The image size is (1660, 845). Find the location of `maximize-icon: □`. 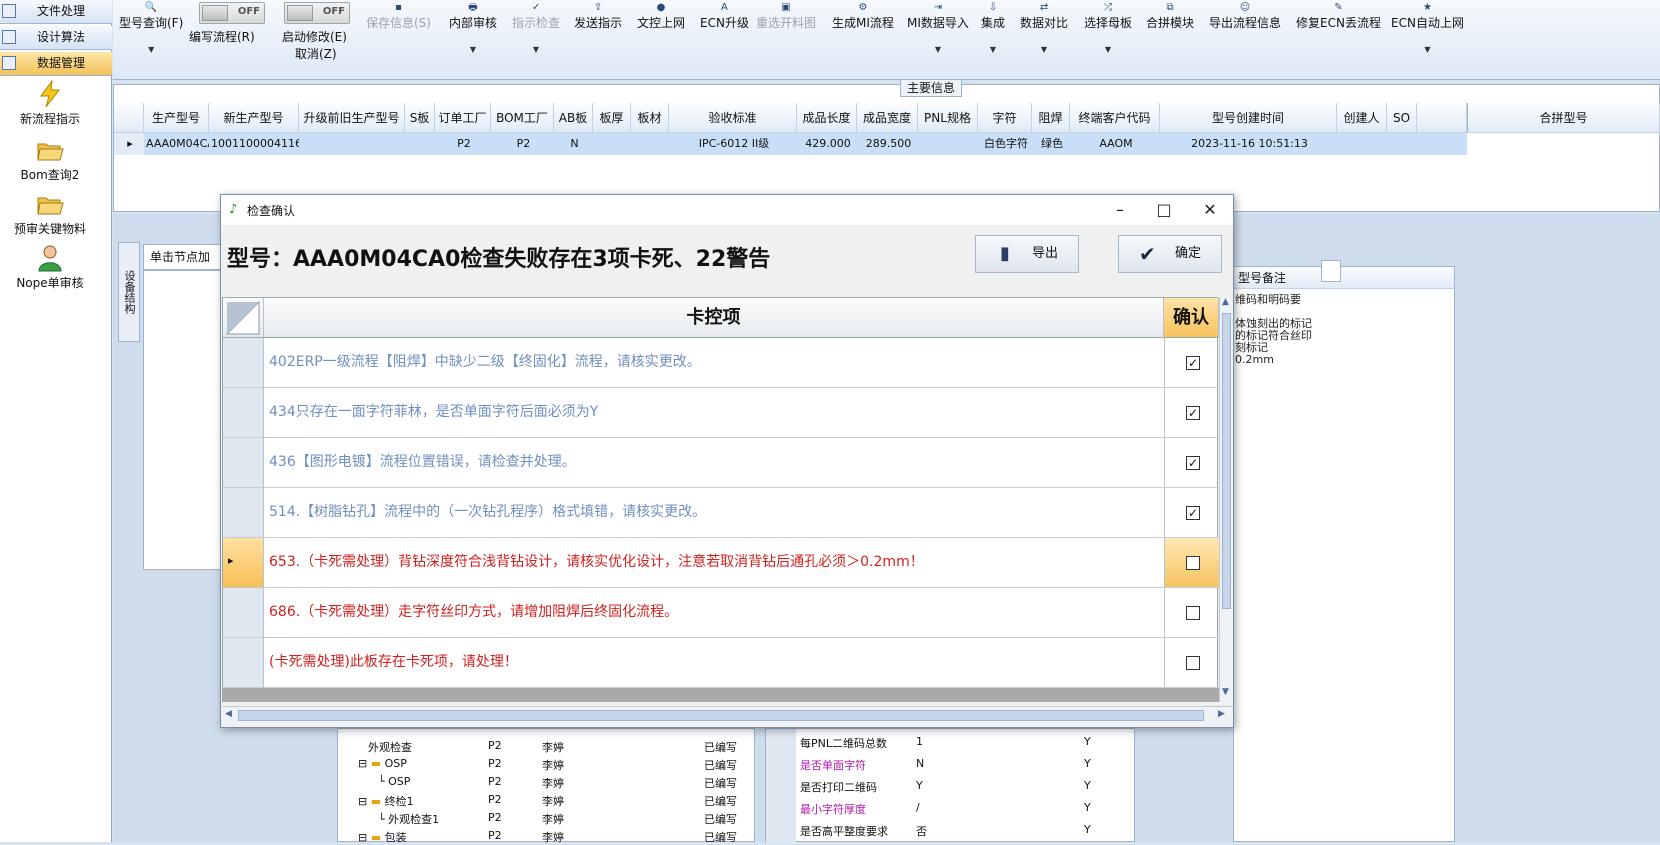

maximize-icon: □ is located at coordinates (1164, 210).